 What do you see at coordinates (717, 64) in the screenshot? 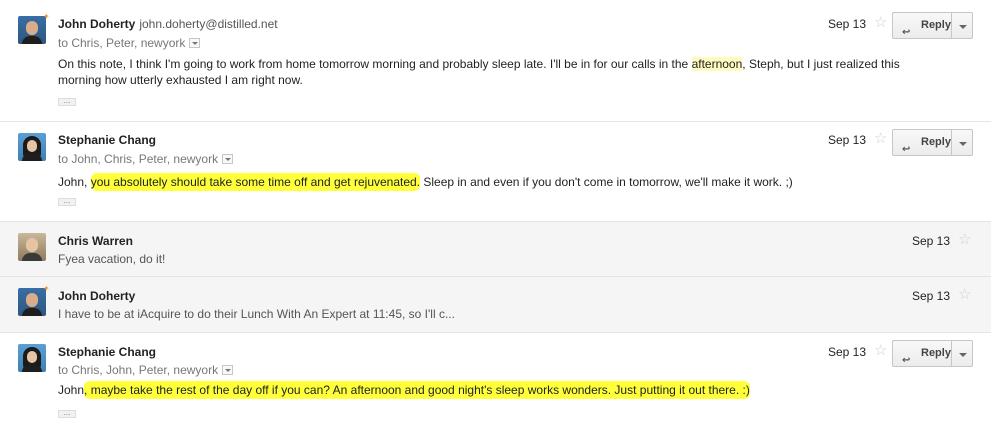
I see `search-highlight: afternoon` at bounding box center [717, 64].